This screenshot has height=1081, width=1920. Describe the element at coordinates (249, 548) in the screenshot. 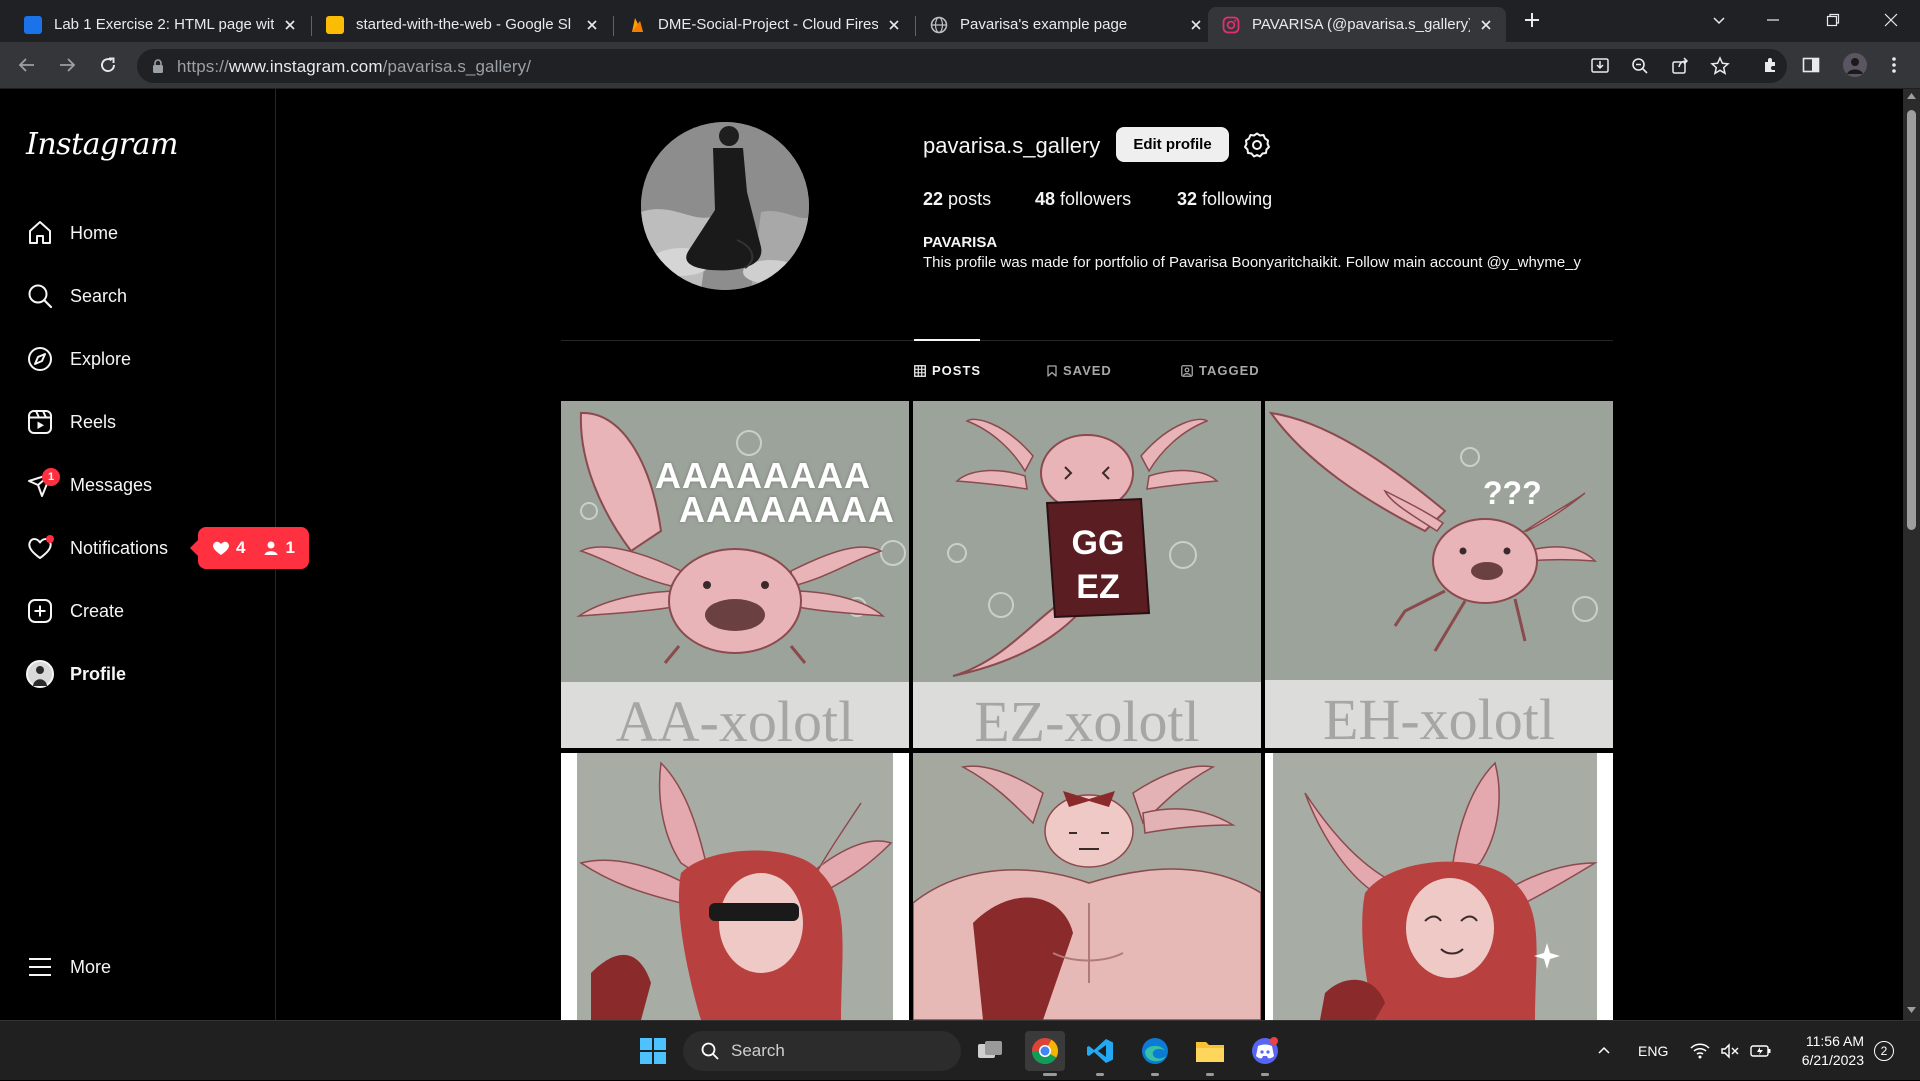

I see `notification-summary-pill: 4 1` at that location.